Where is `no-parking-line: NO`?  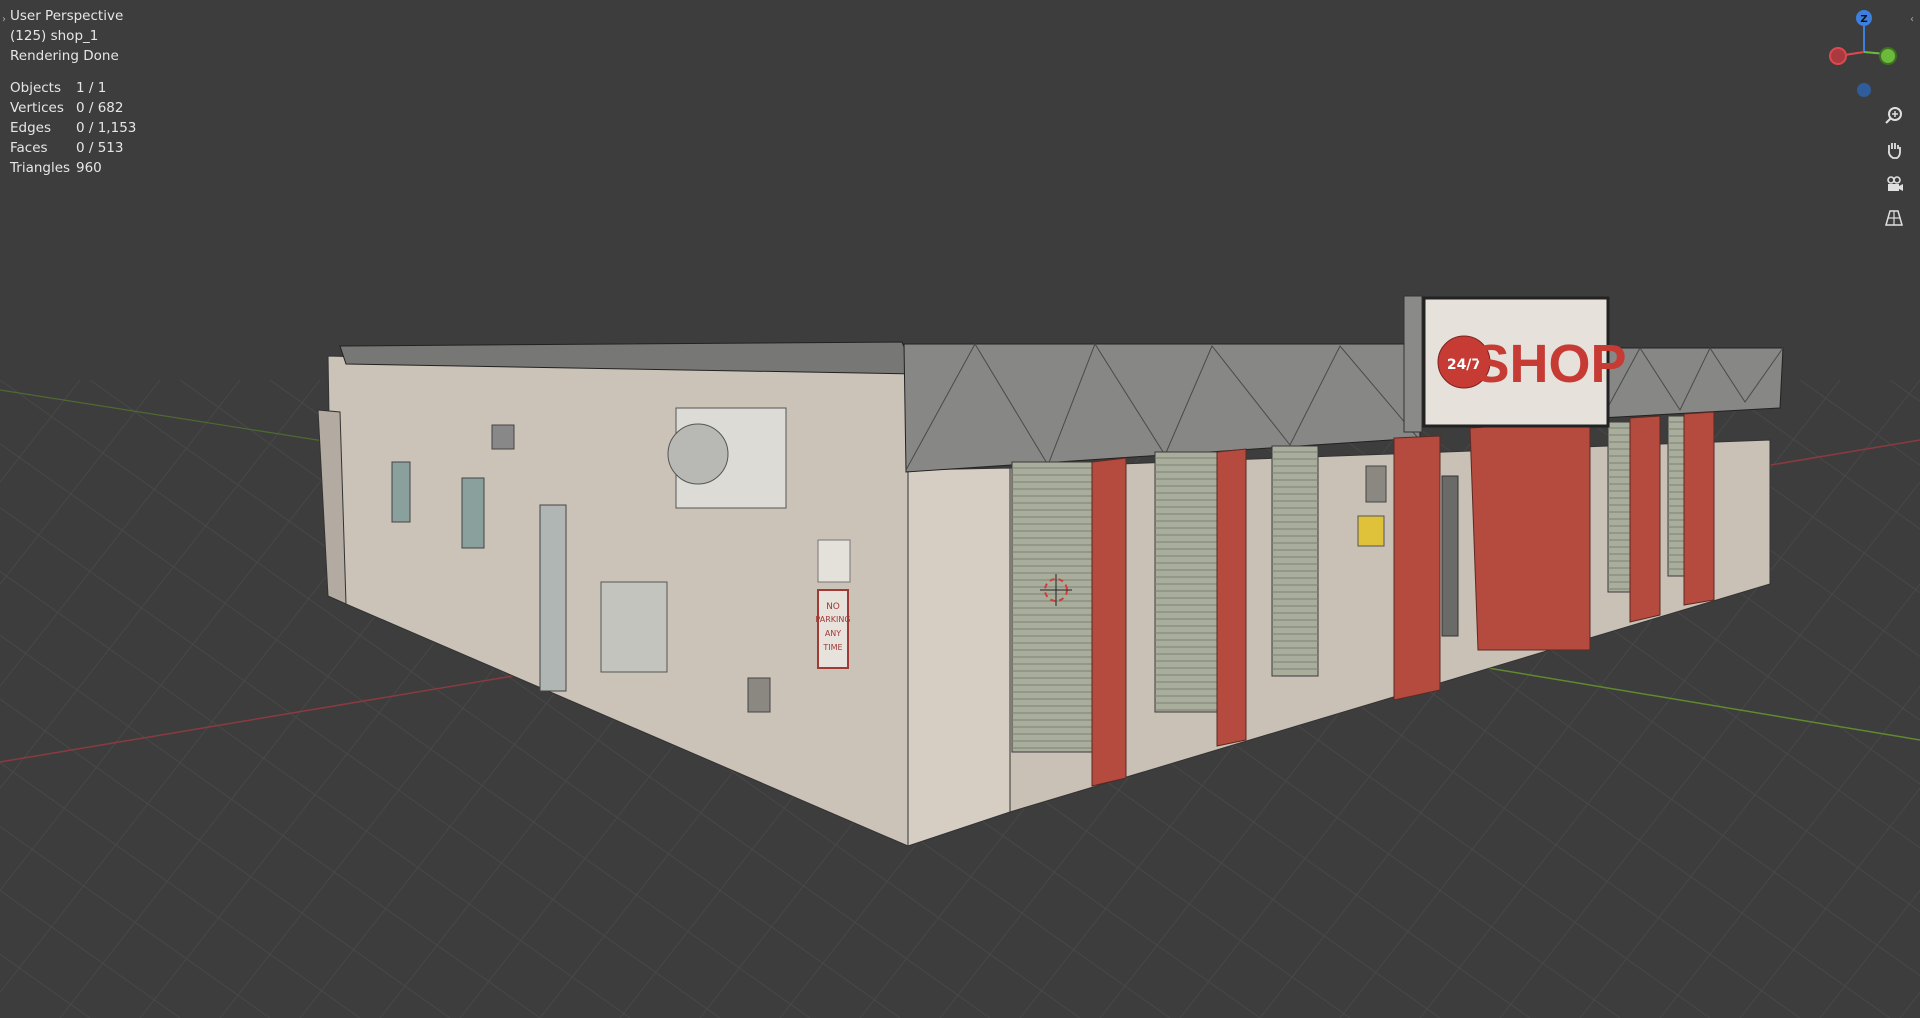
no-parking-line: NO is located at coordinates (833, 607).